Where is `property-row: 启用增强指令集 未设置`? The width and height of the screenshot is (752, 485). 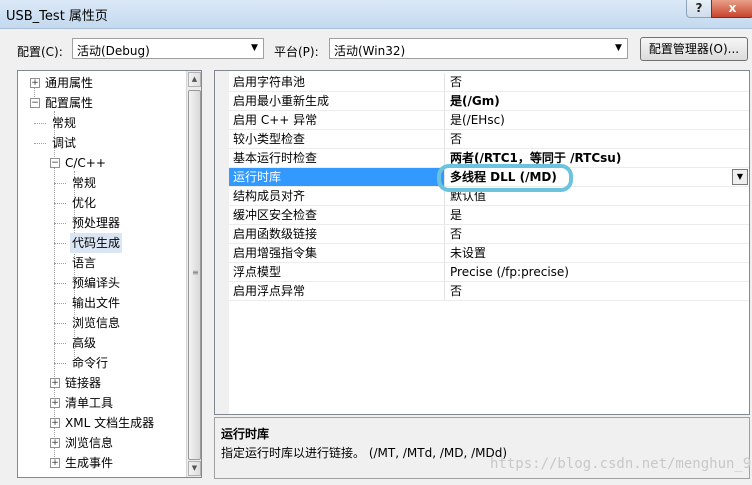
property-row: 启用增强指令集 未设置 is located at coordinates (489, 253).